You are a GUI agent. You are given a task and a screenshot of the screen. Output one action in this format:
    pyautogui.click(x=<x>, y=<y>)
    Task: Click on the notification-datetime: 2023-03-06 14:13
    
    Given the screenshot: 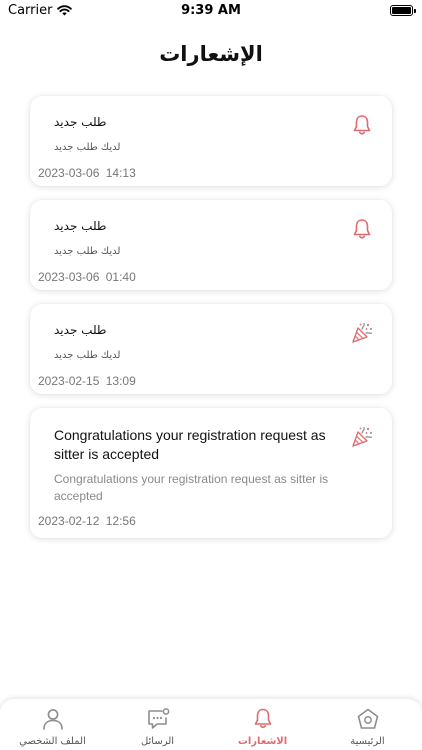 What is the action you would take?
    pyautogui.click(x=87, y=173)
    